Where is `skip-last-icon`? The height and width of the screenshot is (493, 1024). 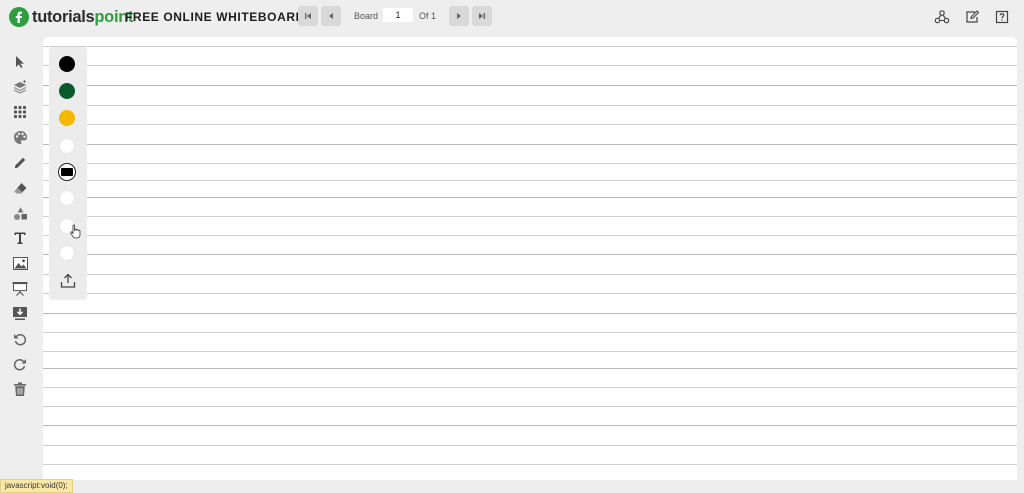
skip-last-icon is located at coordinates (482, 16).